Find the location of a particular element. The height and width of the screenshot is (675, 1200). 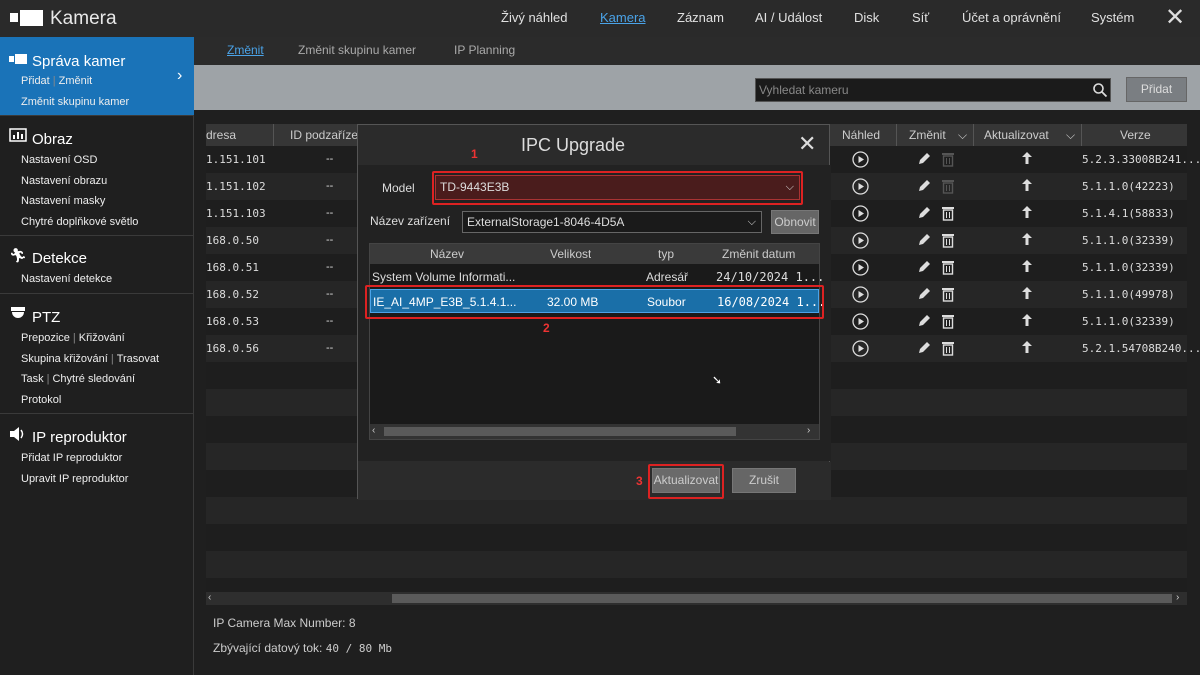

column-preview: Náhled is located at coordinates (861, 135).